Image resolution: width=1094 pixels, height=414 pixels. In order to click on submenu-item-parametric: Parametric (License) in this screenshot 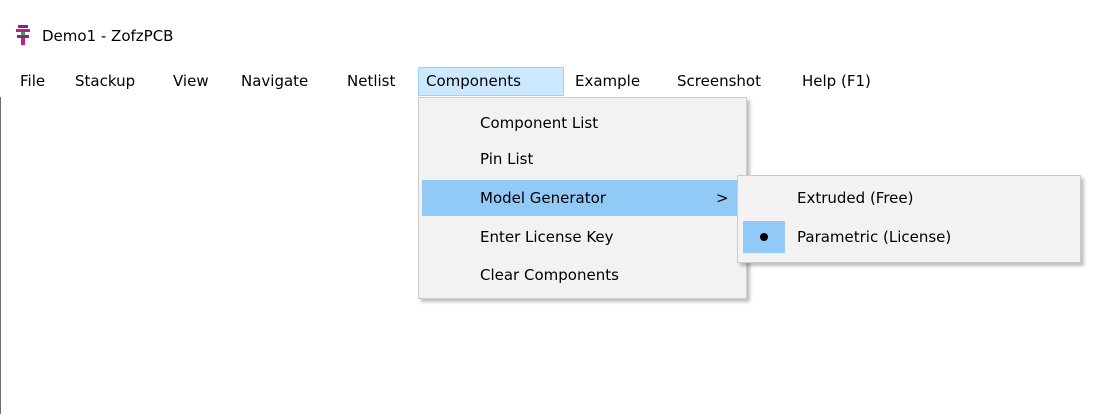, I will do `click(909, 237)`.